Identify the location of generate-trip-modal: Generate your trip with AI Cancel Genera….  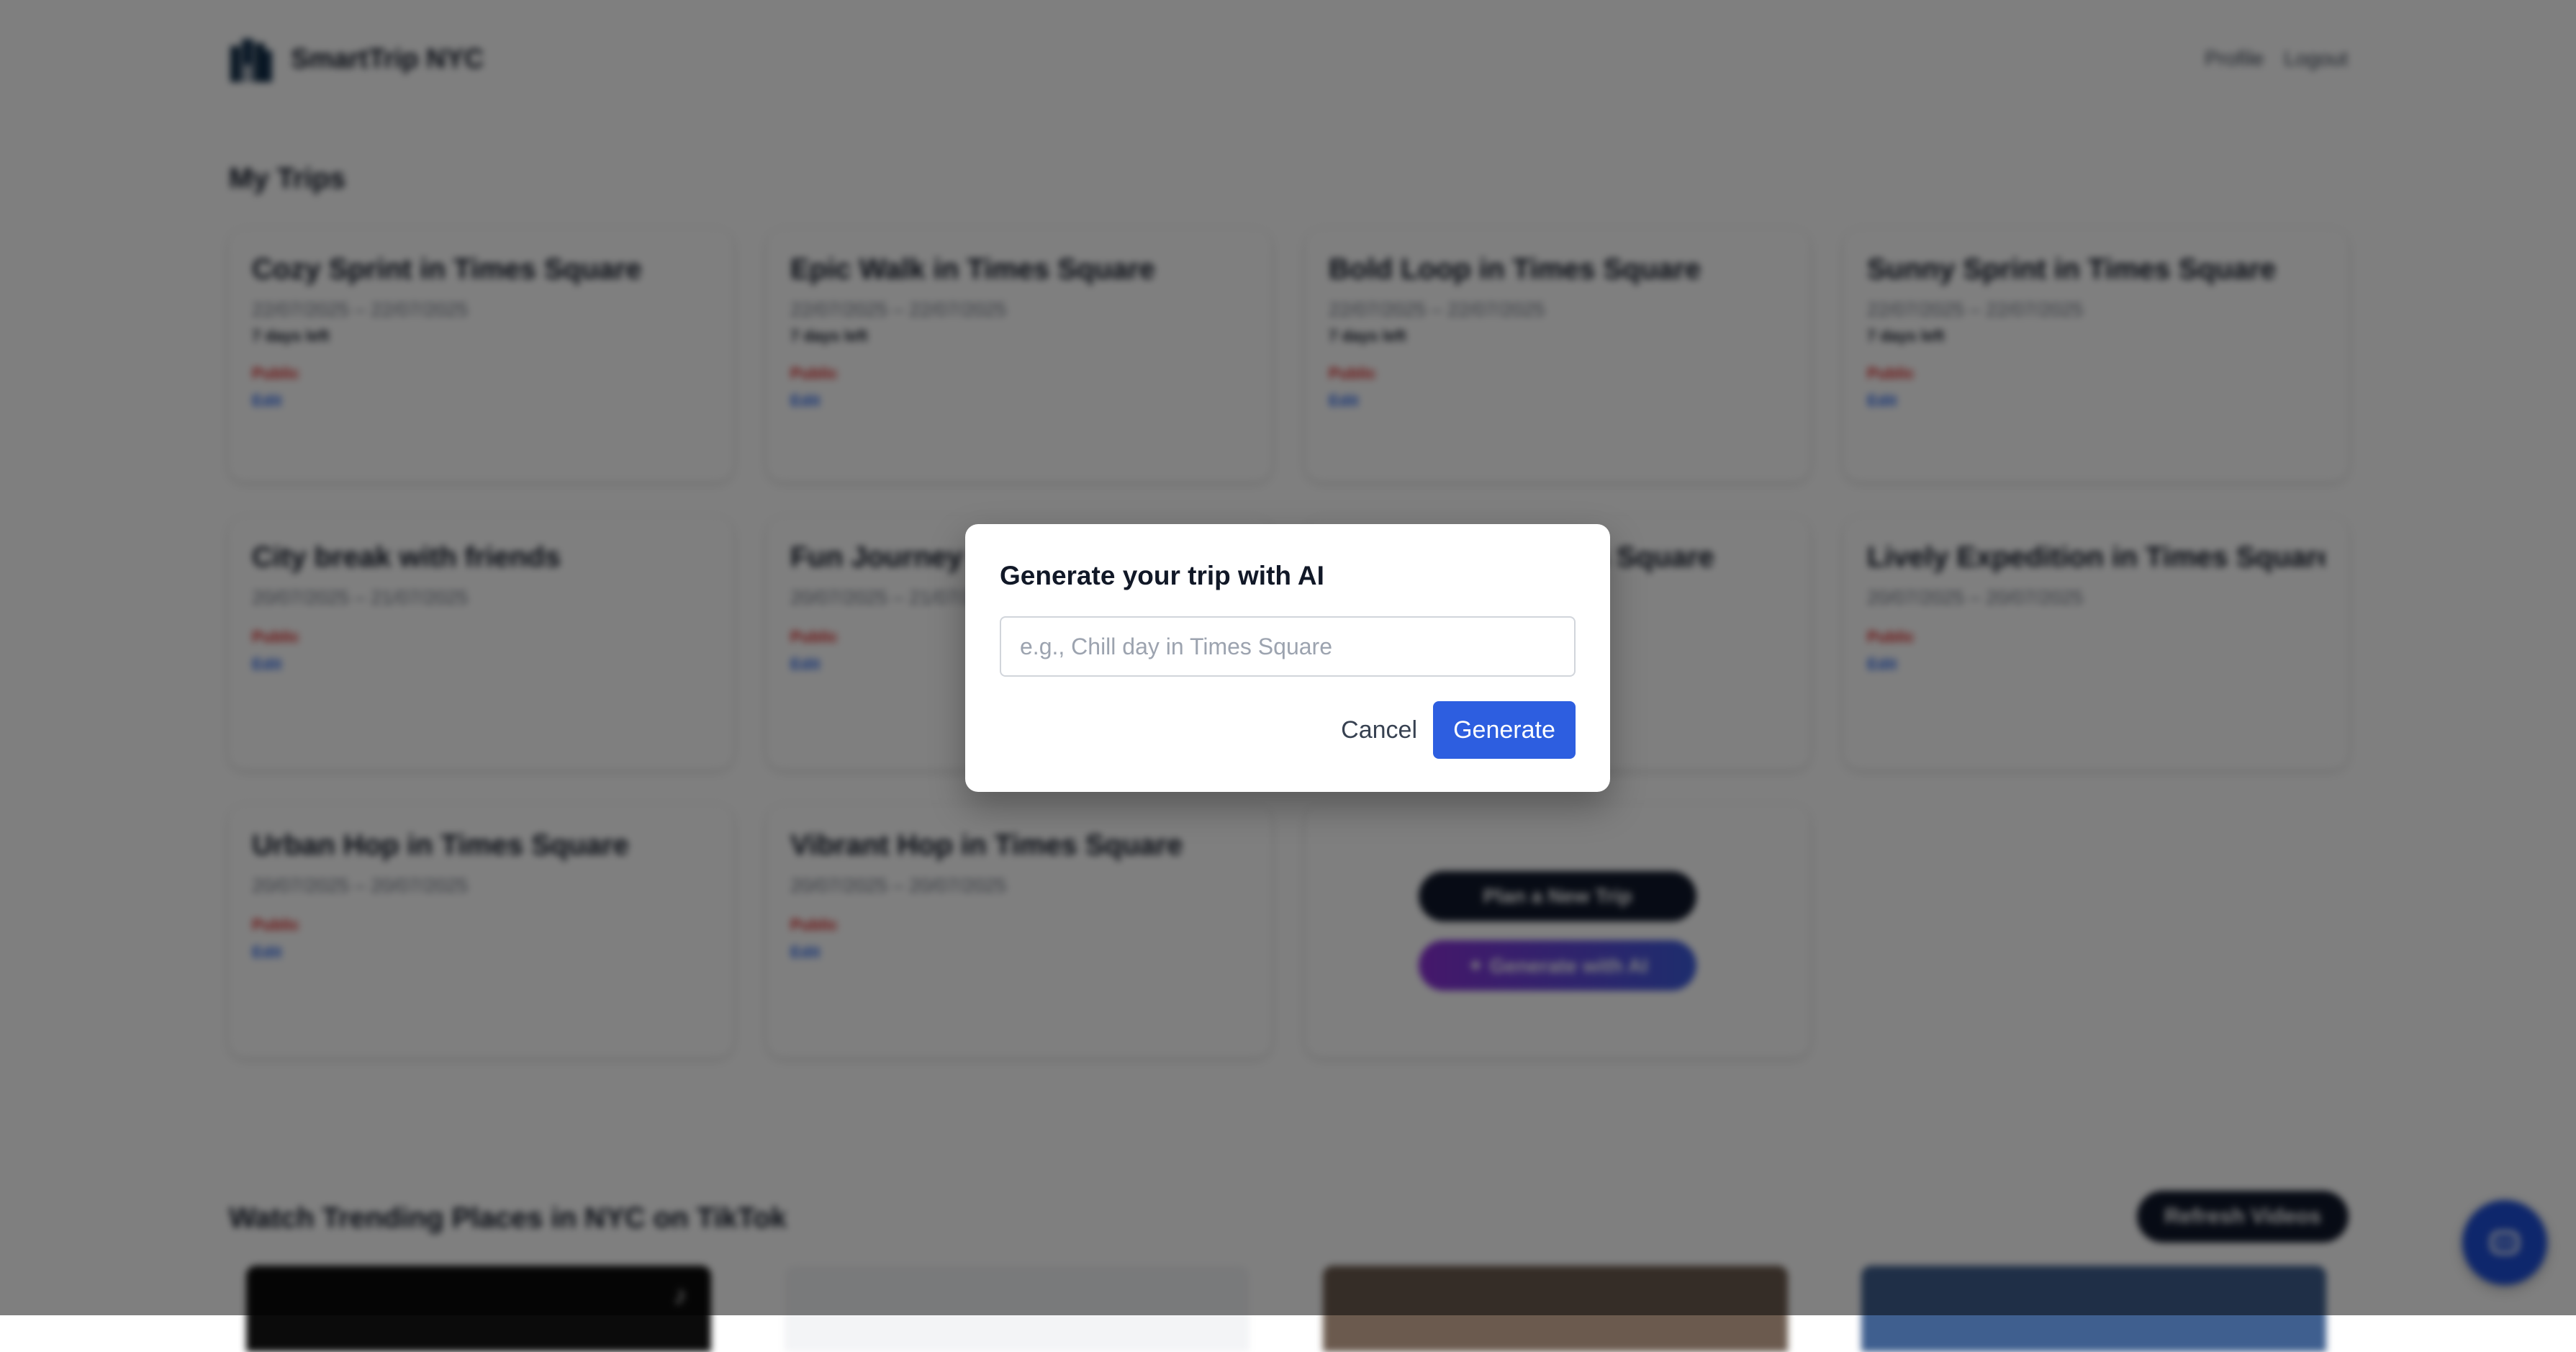
(1287, 658).